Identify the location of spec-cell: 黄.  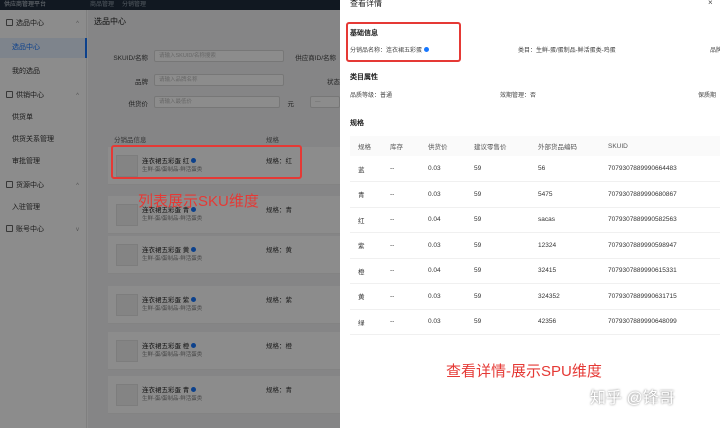
(366, 296).